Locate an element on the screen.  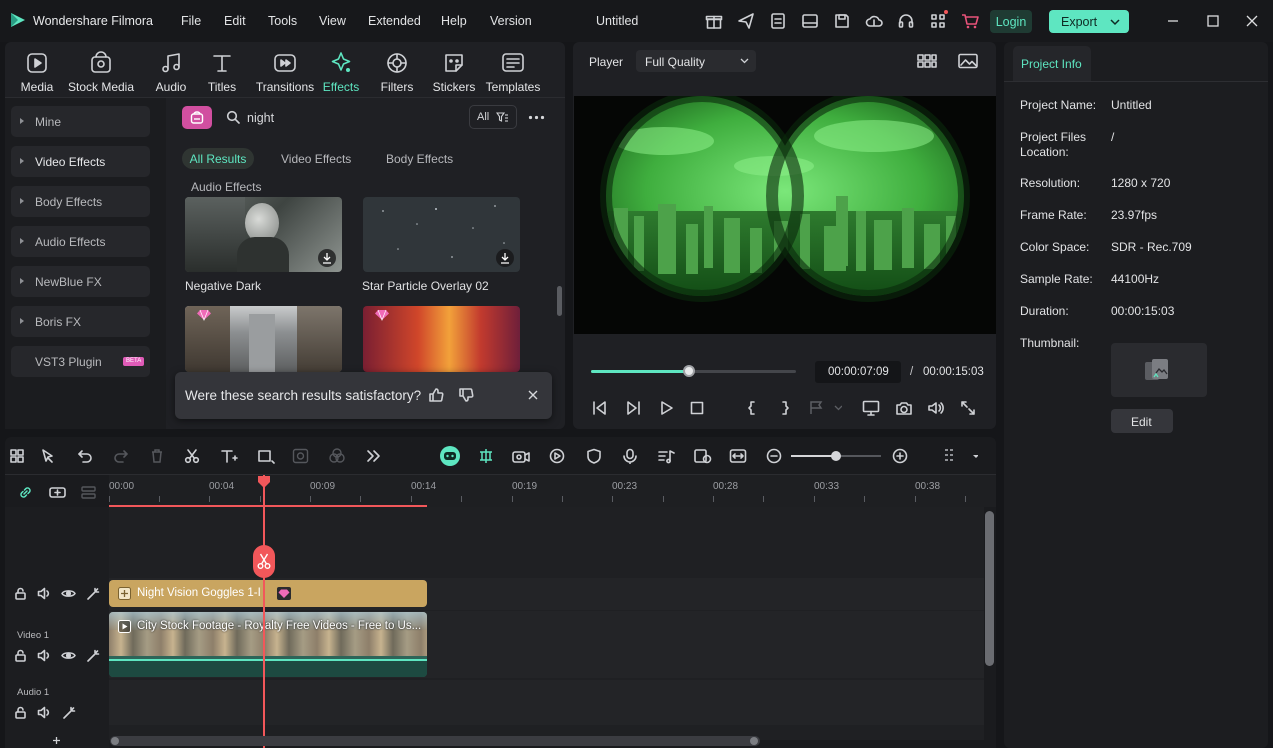
close-icon is located at coordinates (1252, 21).